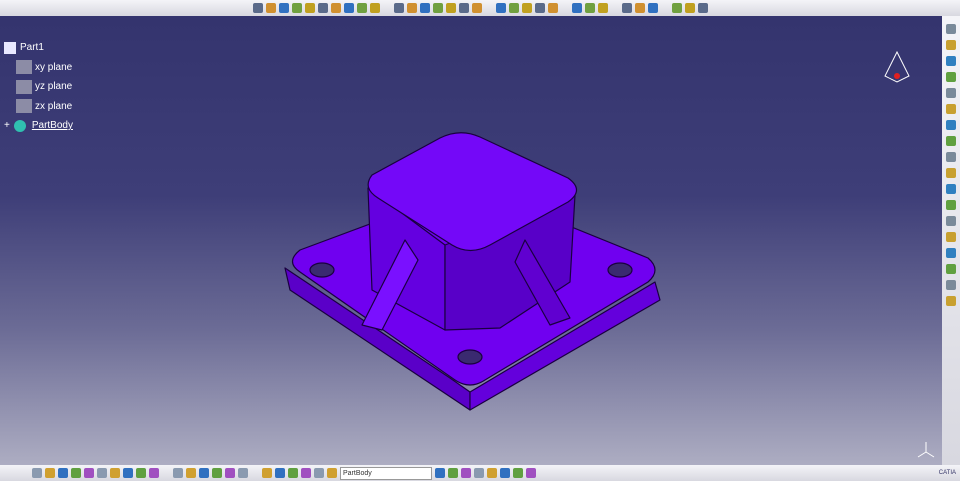  What do you see at coordinates (7, 125) in the screenshot?
I see `expand-icon: +` at bounding box center [7, 125].